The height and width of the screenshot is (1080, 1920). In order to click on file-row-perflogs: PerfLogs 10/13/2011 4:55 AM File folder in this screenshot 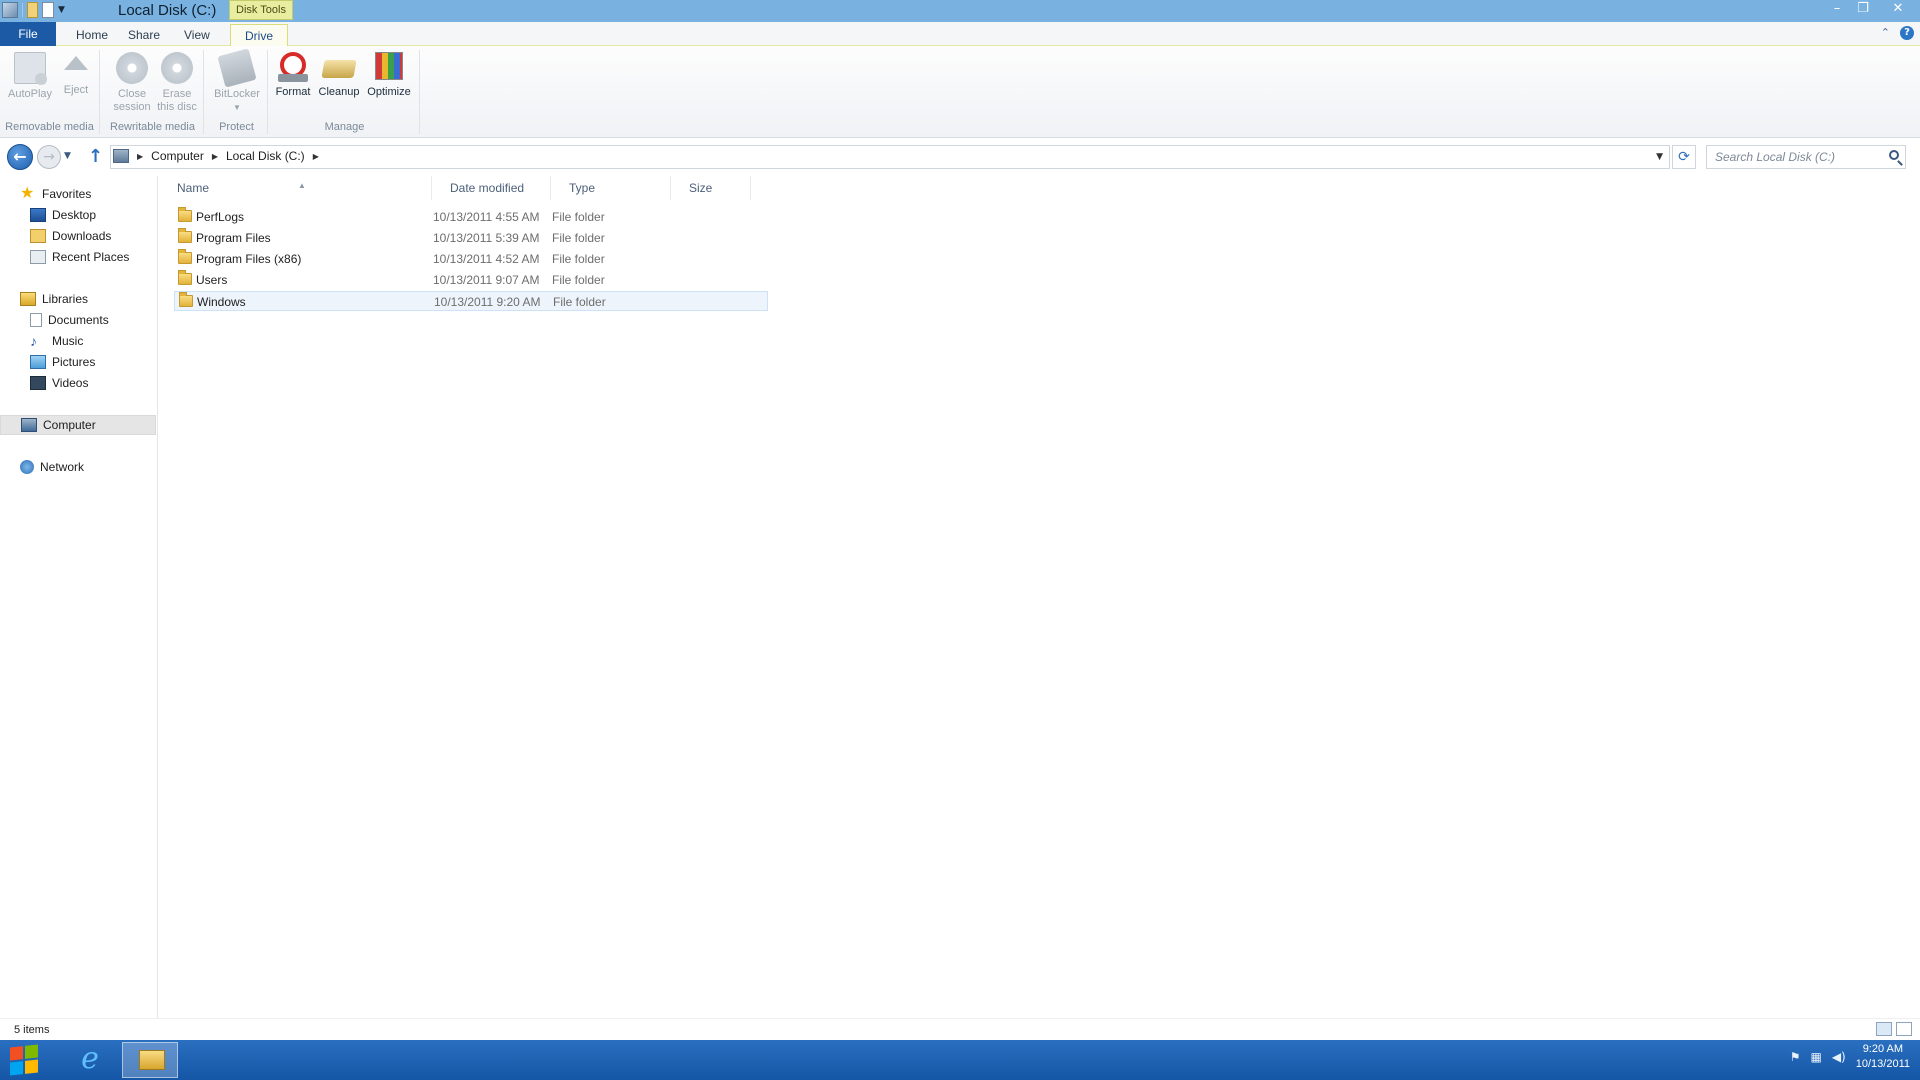, I will do `click(471, 217)`.